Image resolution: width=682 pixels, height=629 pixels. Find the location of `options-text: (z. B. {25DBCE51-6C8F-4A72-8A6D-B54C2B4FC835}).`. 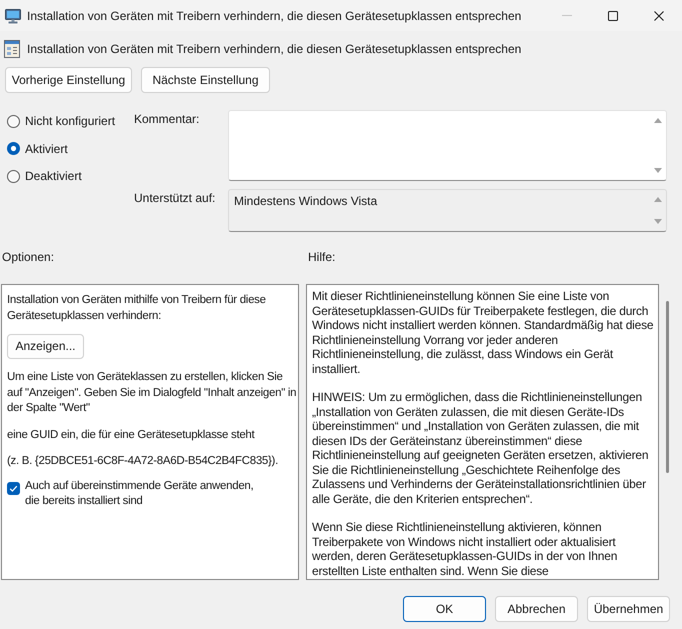

options-text: (z. B. {25DBCE51-6C8F-4A72-8A6D-B54C2B4FC835}). is located at coordinates (142, 461).